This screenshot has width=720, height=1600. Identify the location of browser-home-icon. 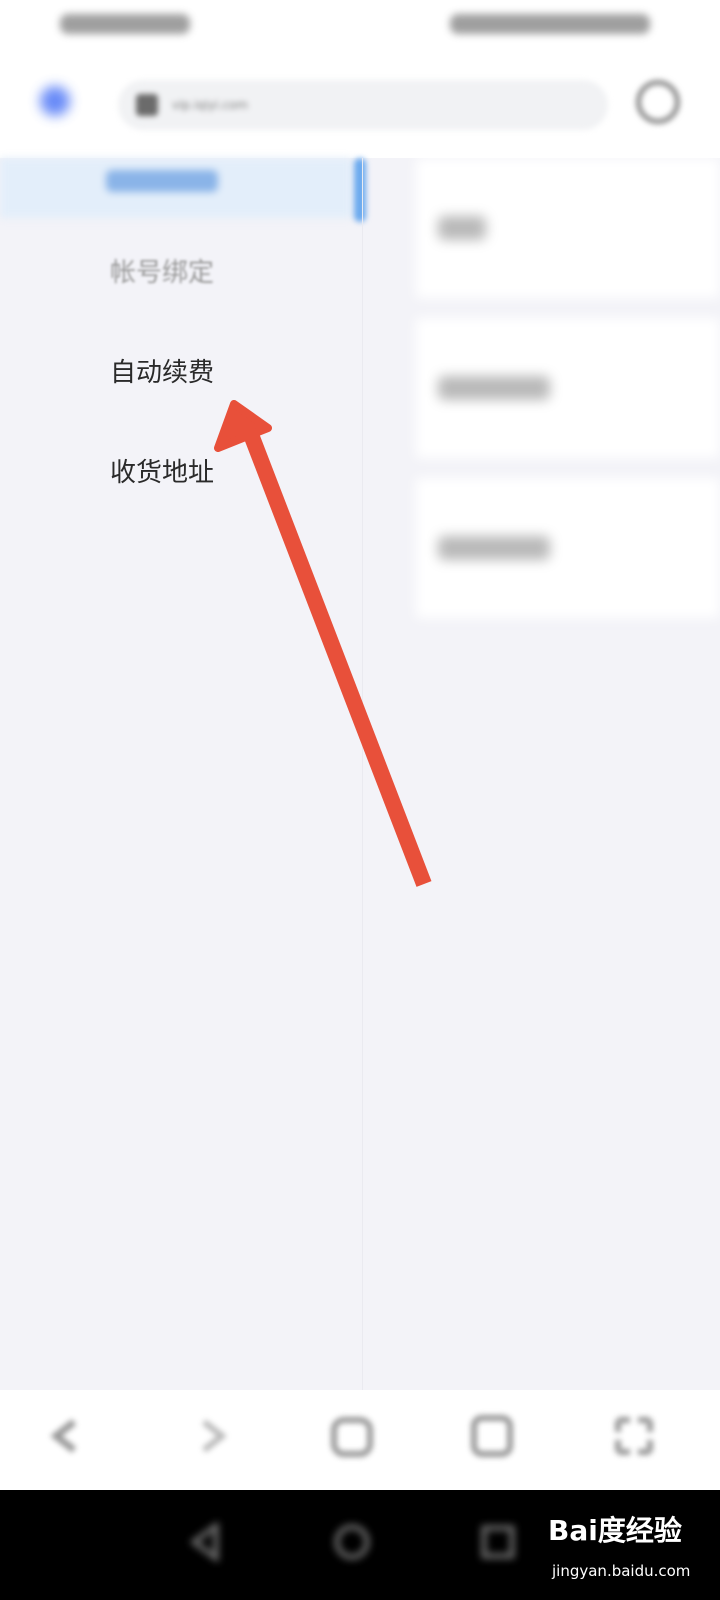
(55, 101).